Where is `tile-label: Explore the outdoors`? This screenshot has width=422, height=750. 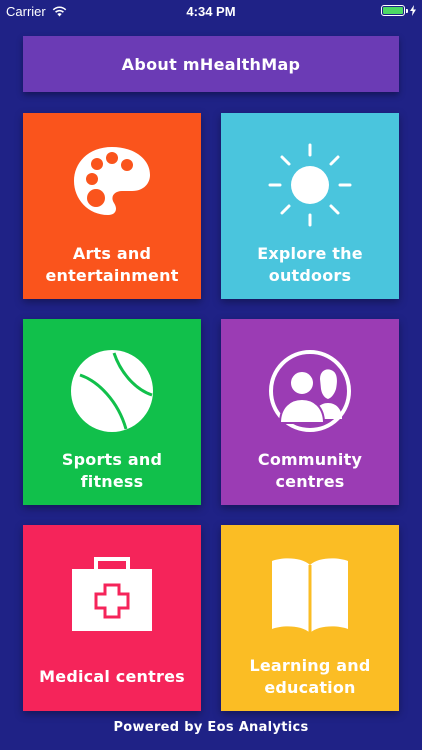
tile-label: Explore the outdoors is located at coordinates (310, 264).